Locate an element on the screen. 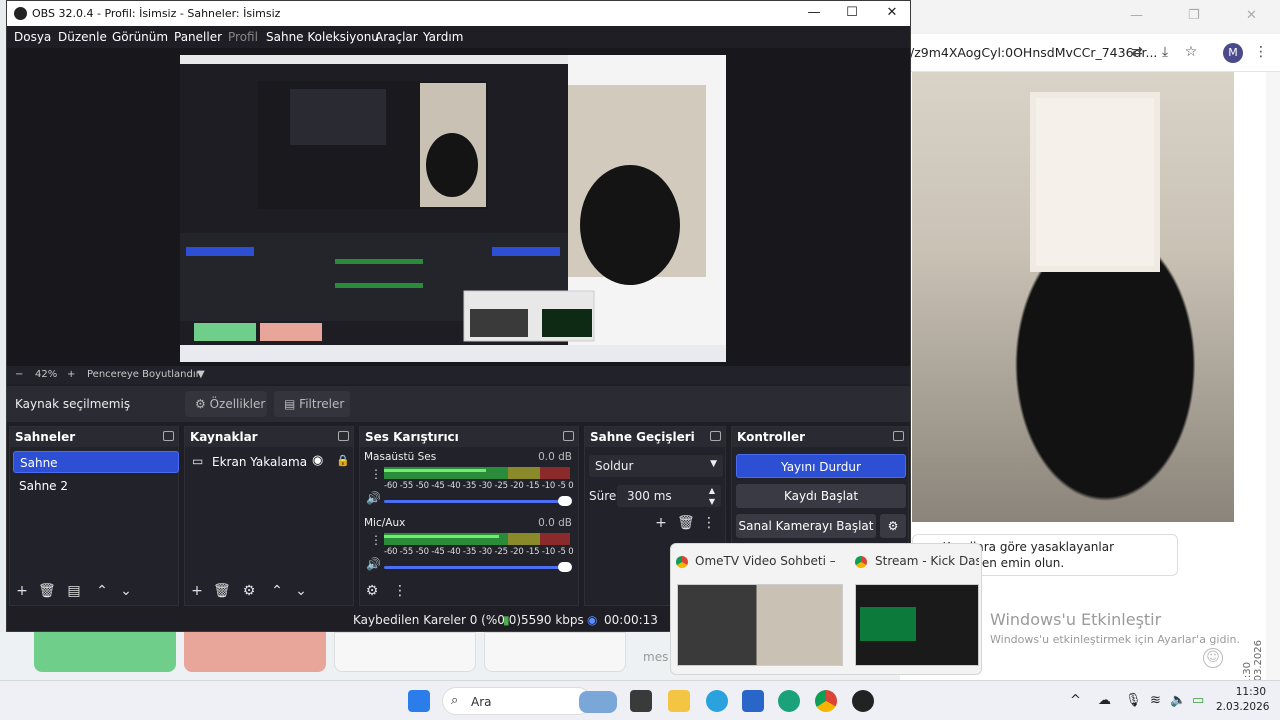  zoom-in-button: + is located at coordinates (71, 374).